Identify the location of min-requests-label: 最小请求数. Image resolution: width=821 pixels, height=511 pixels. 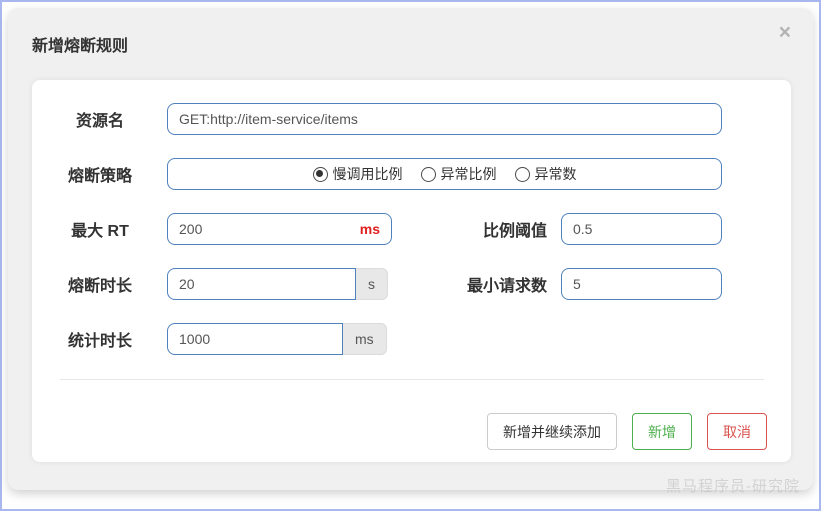
(506, 286).